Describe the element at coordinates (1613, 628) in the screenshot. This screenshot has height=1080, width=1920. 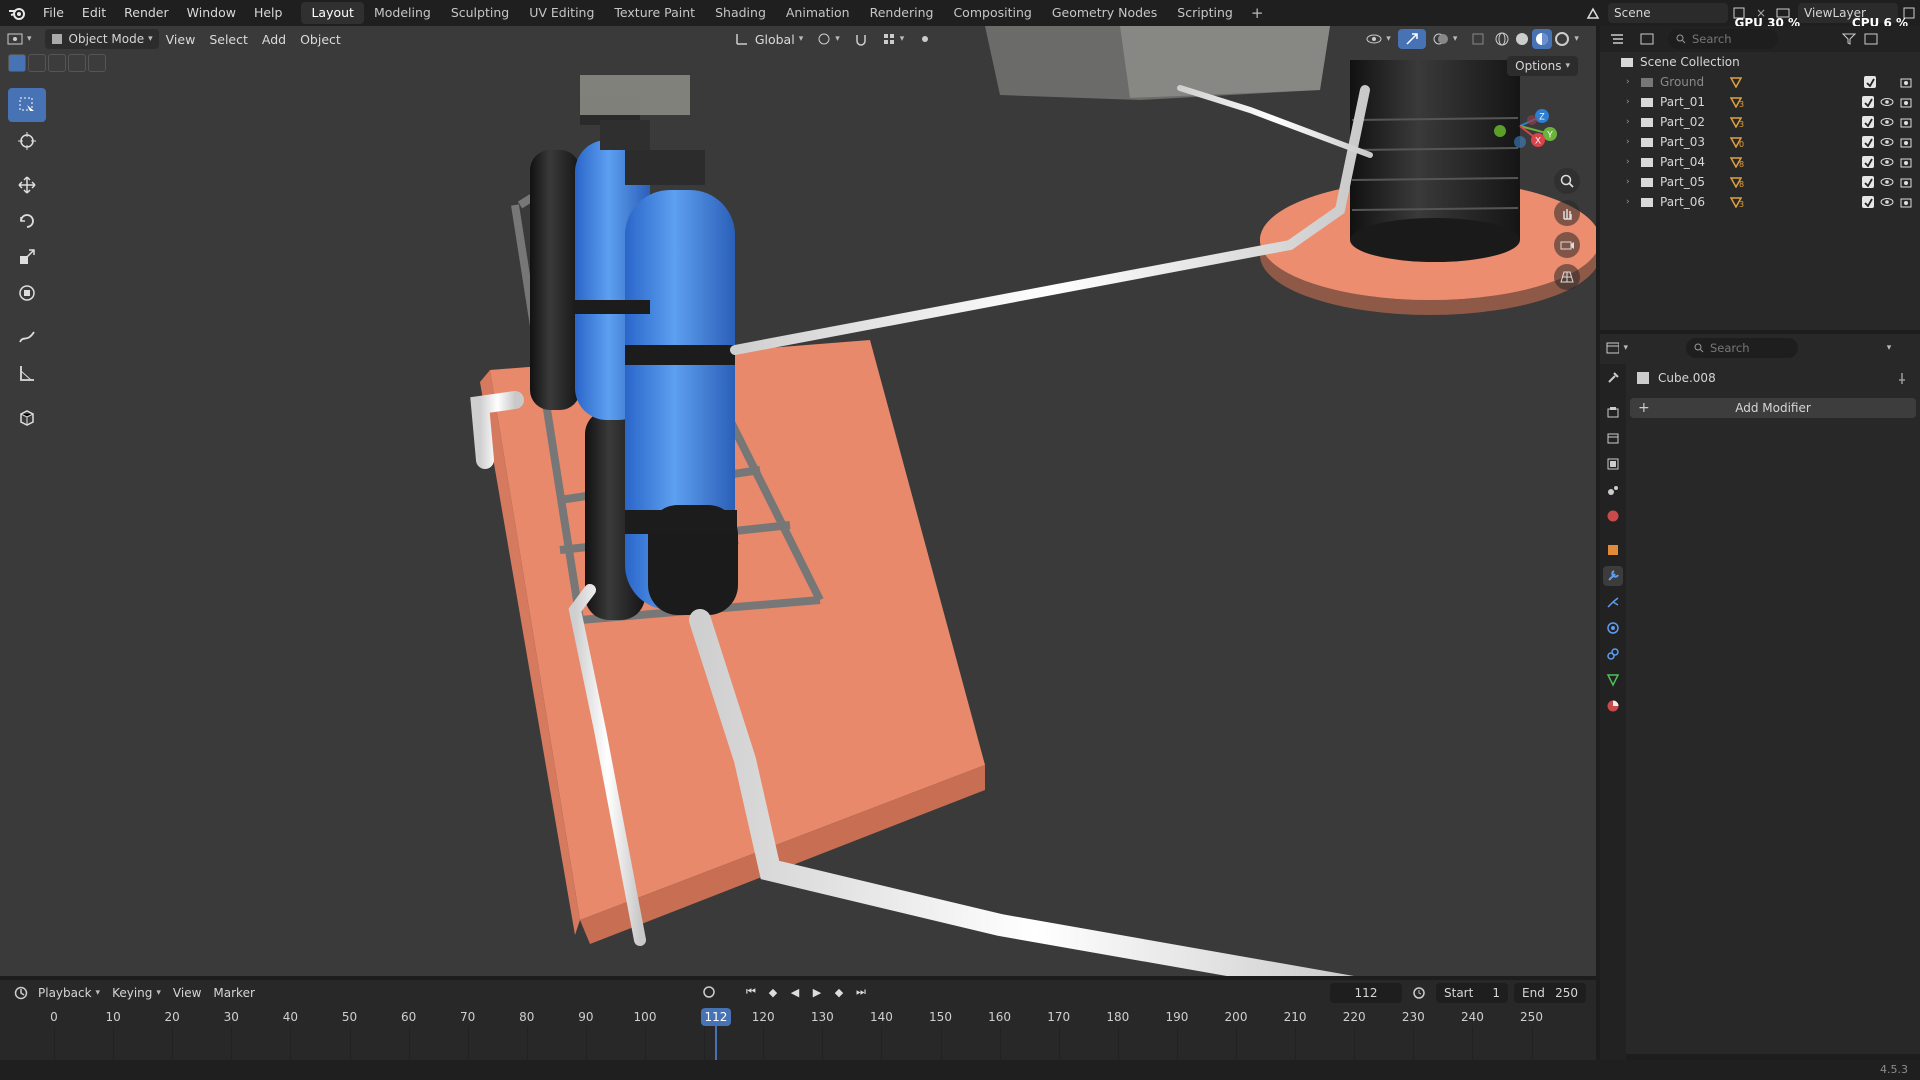
I see `physics-tab-icon` at that location.